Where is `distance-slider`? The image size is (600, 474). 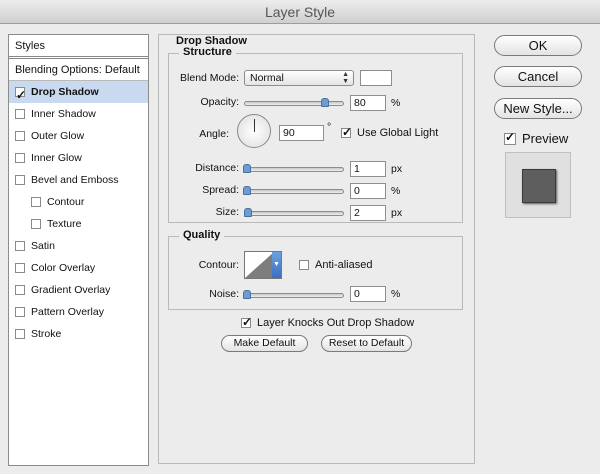 distance-slider is located at coordinates (293, 168).